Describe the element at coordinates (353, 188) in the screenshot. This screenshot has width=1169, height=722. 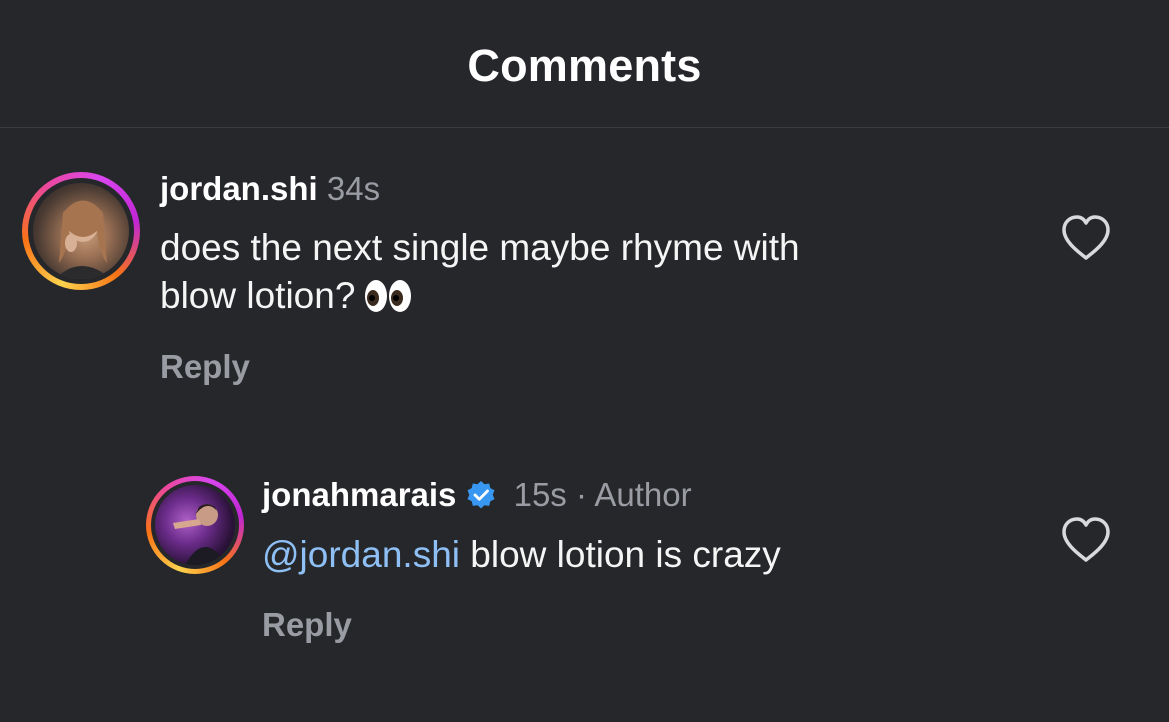
I see `timestamp: 34s` at that location.